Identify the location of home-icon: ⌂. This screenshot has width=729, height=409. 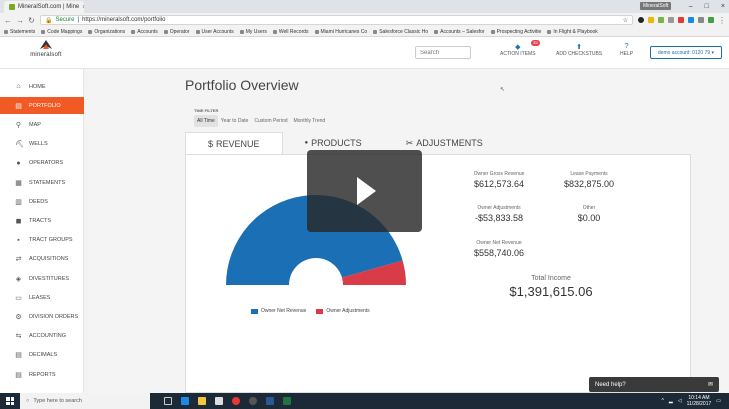
(18, 86).